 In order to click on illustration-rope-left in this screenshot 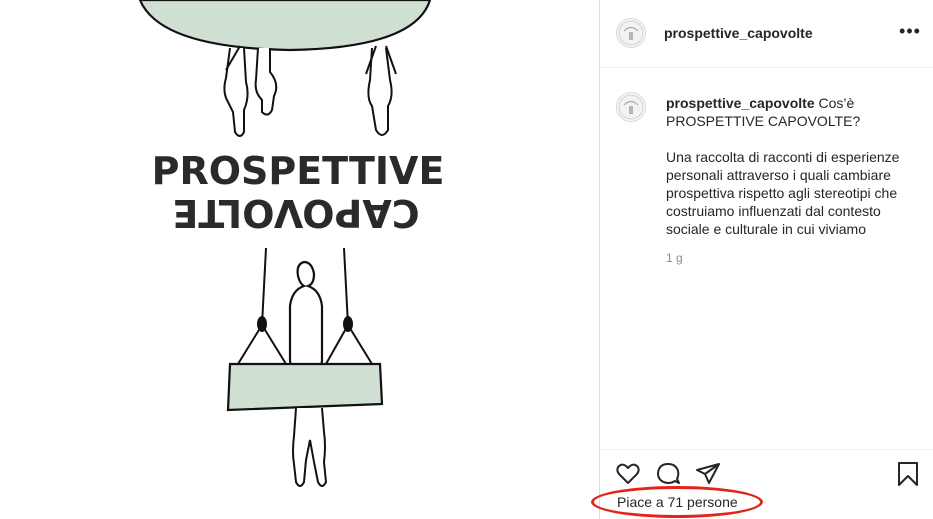, I will do `click(264, 286)`.